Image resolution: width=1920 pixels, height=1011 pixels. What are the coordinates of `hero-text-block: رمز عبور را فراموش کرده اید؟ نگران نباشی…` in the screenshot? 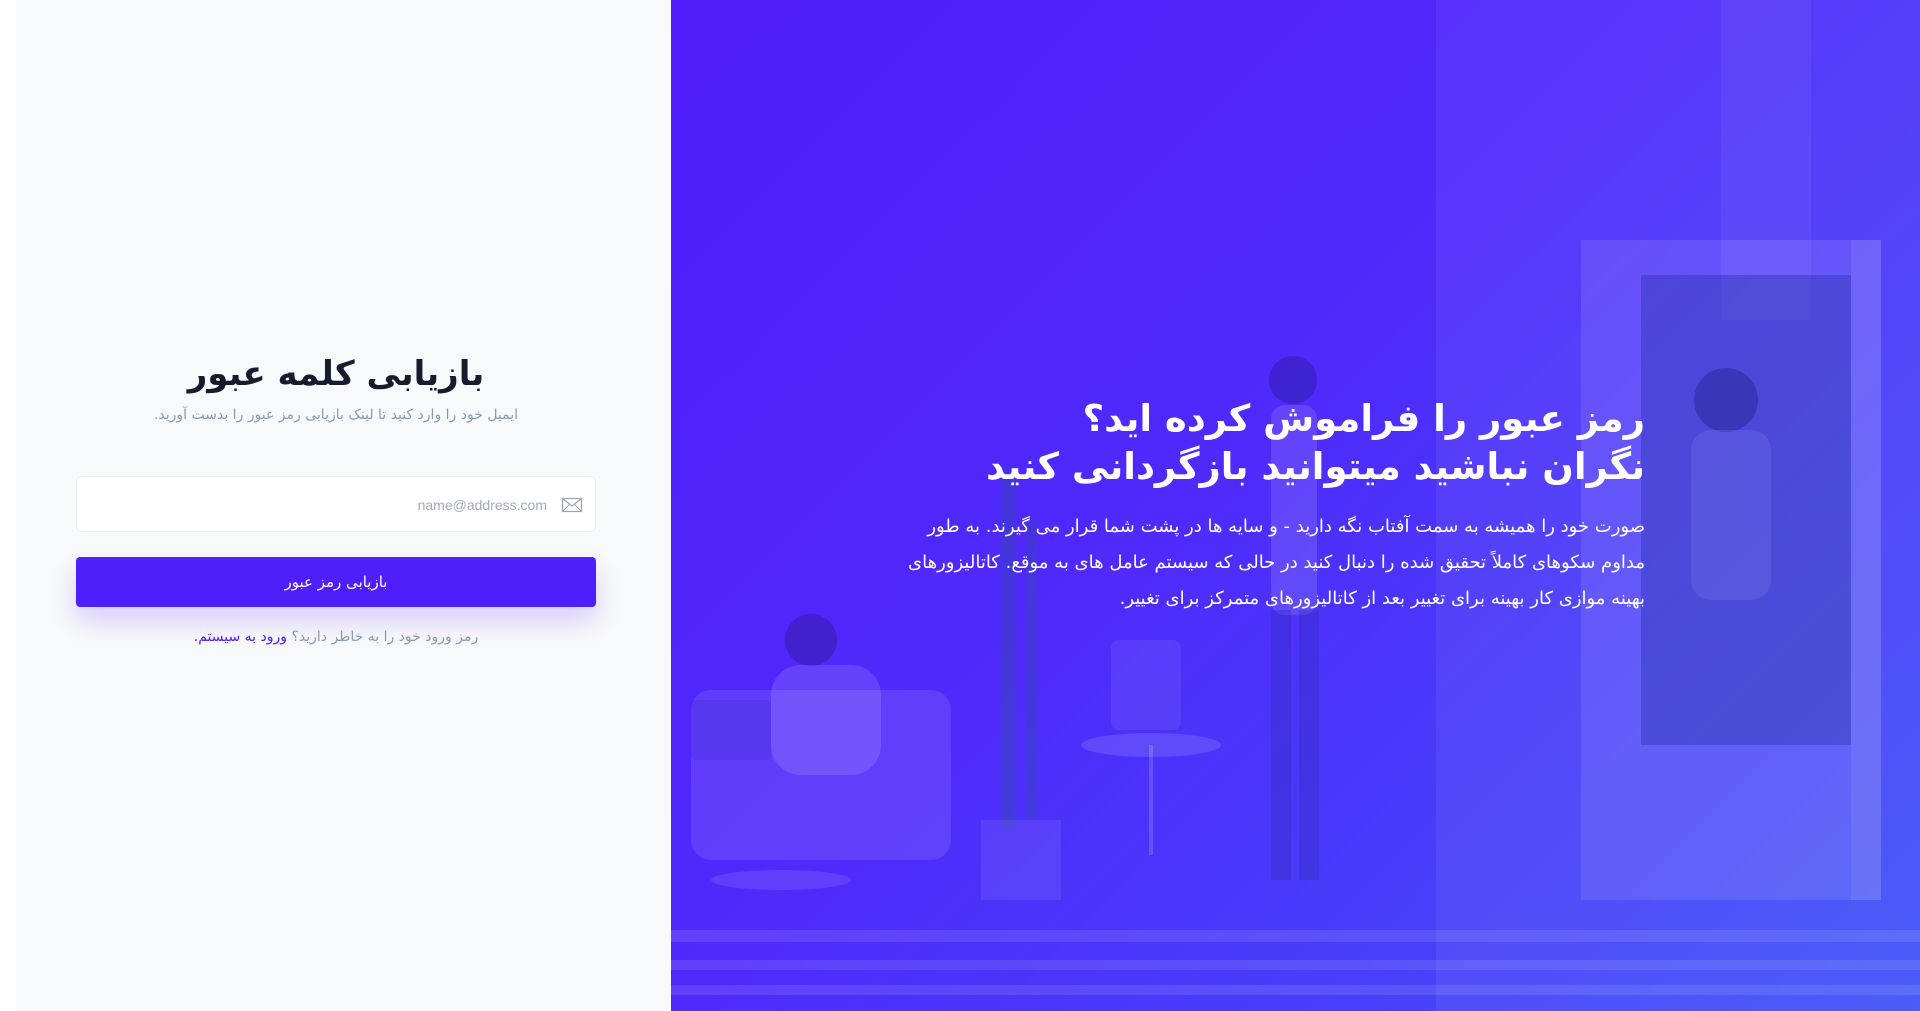 It's located at (1265, 506).